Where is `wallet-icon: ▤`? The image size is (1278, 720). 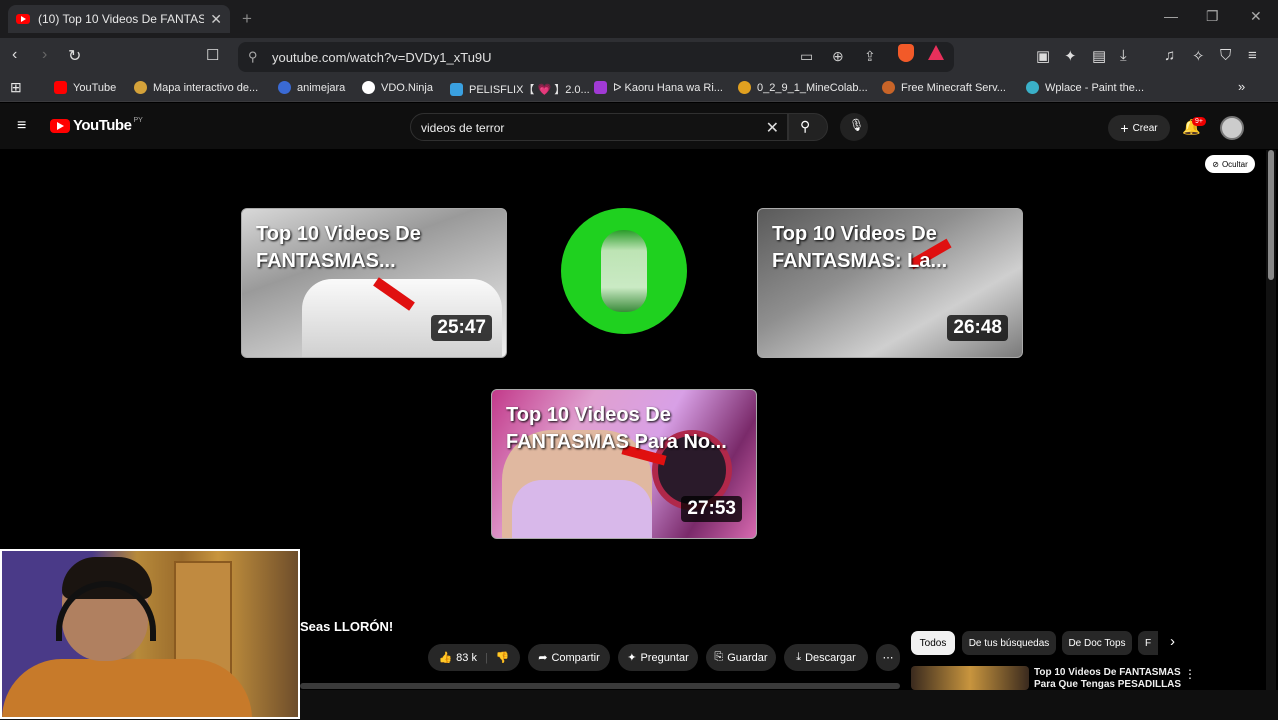 wallet-icon: ▤ is located at coordinates (1099, 56).